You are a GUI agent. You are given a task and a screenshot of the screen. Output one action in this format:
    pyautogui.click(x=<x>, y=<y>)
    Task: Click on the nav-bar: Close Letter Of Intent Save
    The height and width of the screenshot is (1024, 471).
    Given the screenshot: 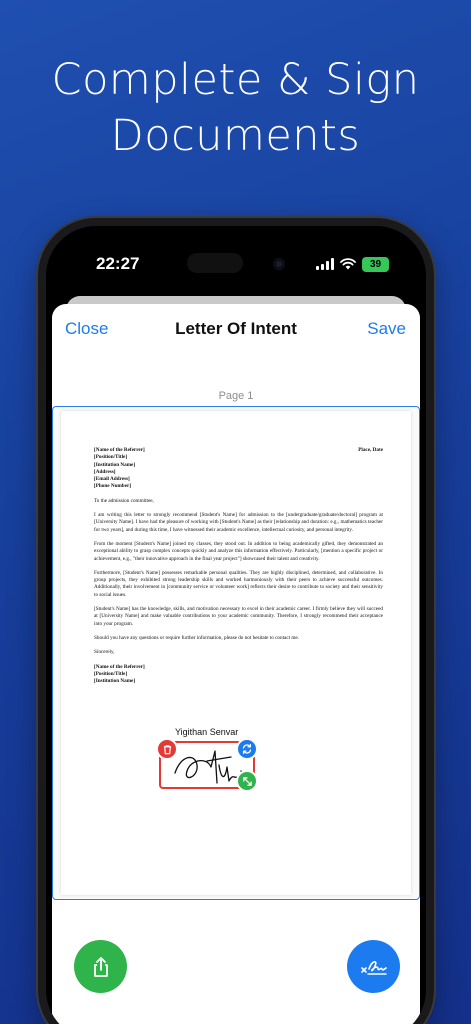 What is the action you would take?
    pyautogui.click(x=236, y=331)
    